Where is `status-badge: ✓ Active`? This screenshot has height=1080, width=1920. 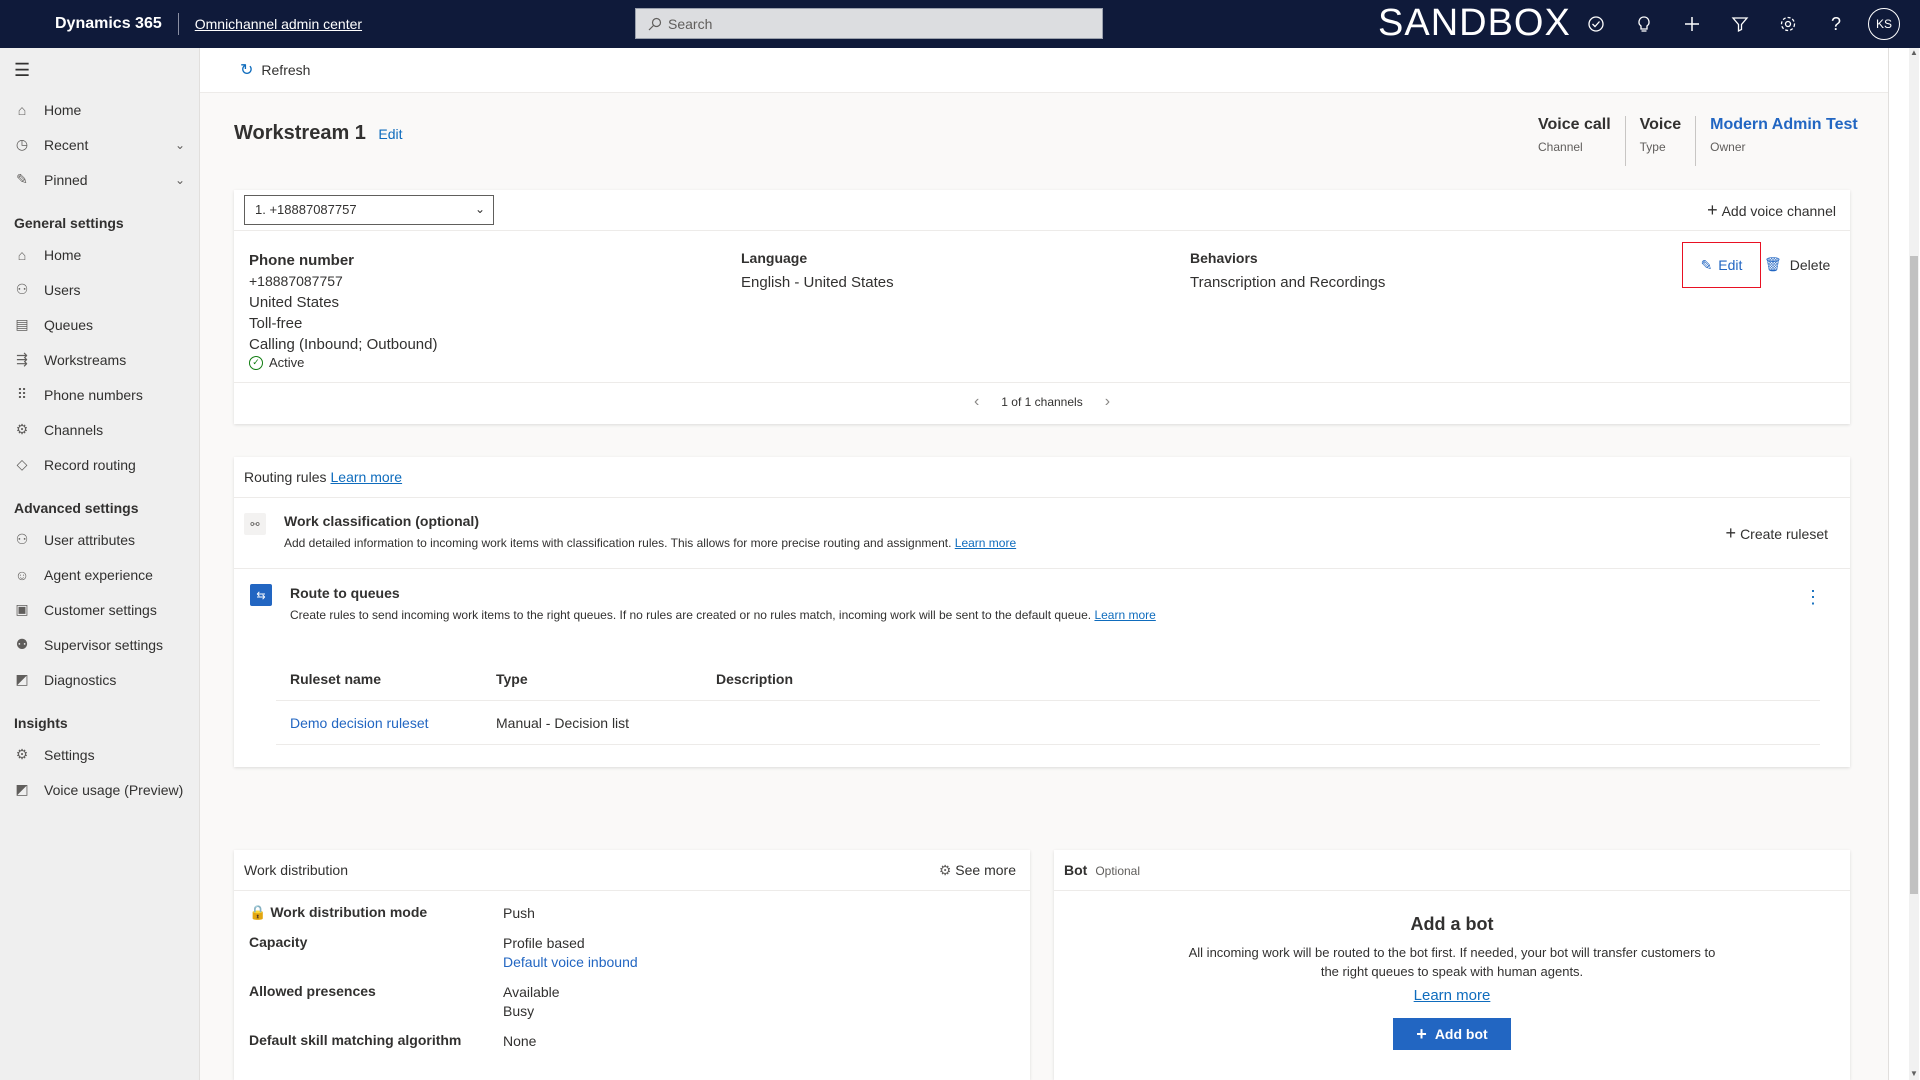 status-badge: ✓ Active is located at coordinates (343, 362).